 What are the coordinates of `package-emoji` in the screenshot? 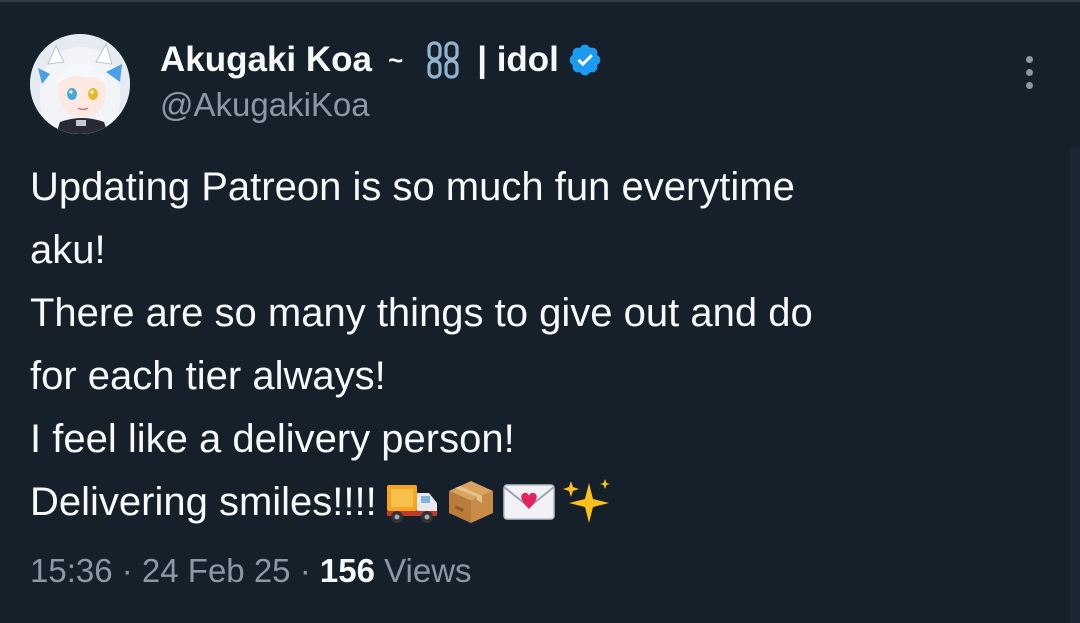 It's located at (471, 501).